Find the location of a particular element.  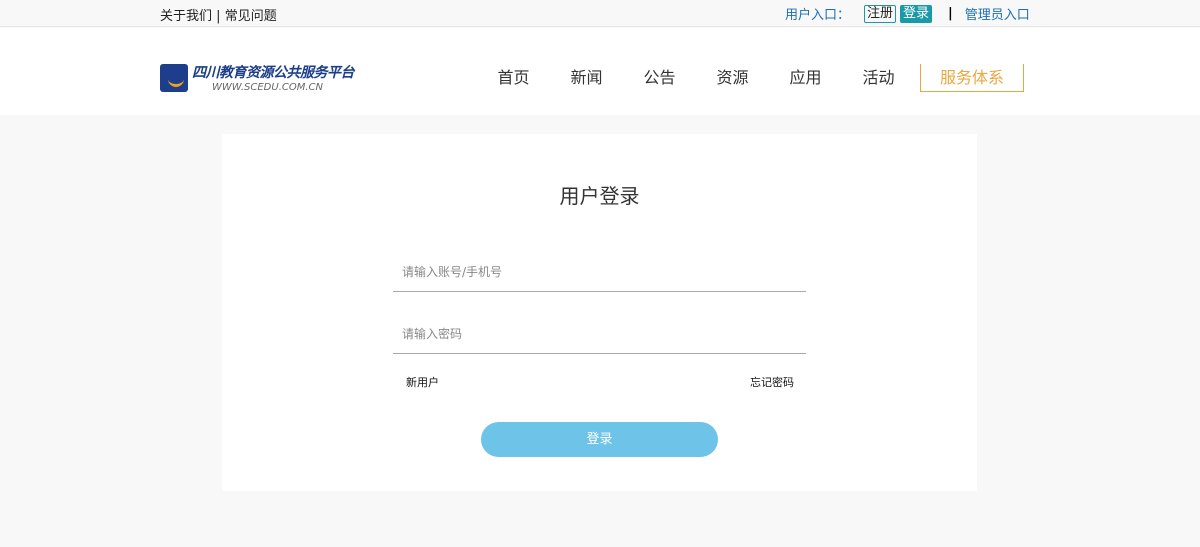

nav-resources: 资源 is located at coordinates (732, 78).